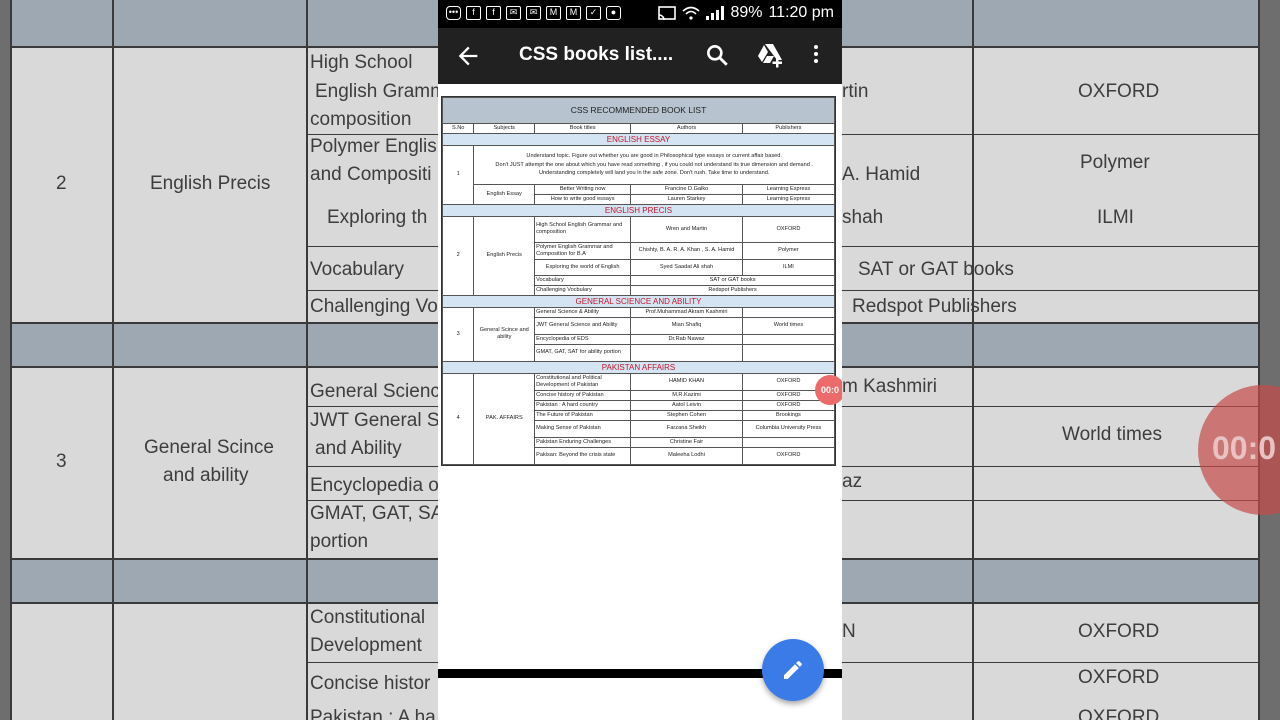 This screenshot has height=720, width=1280. I want to click on battery-level: 89%, so click(746, 12).